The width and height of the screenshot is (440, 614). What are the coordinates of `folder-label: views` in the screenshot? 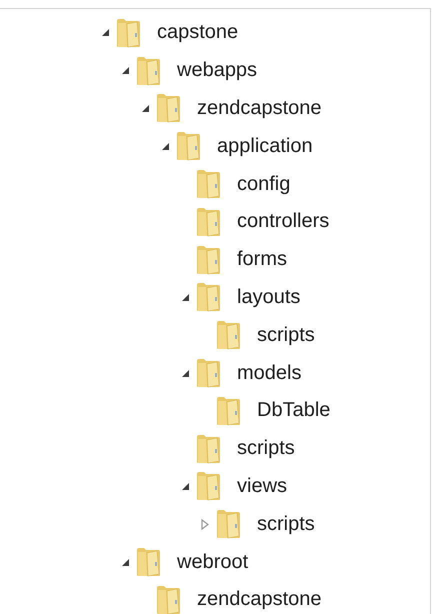 It's located at (262, 486).